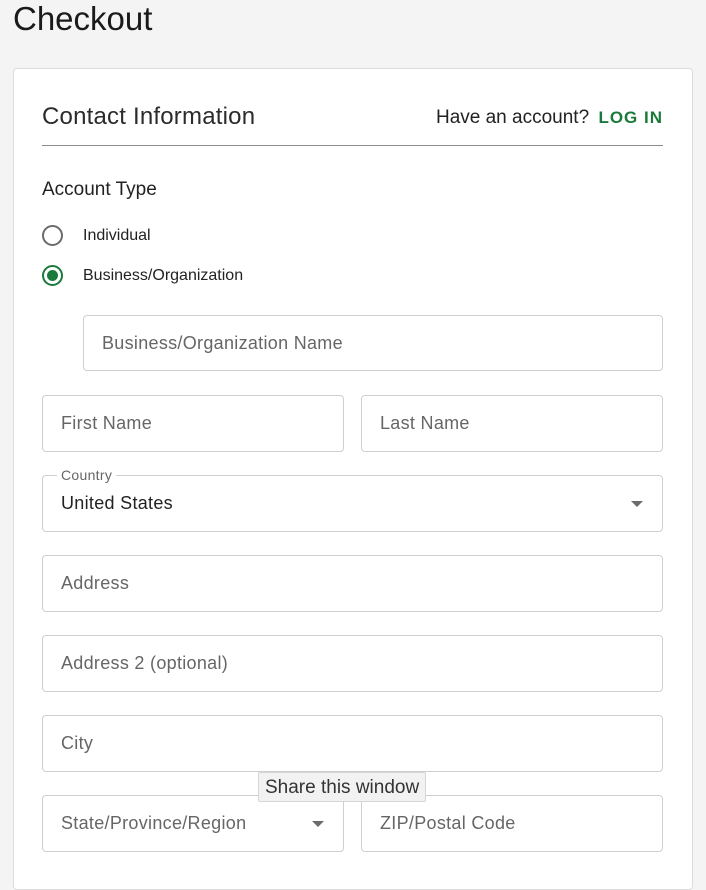  I want to click on country-label: Country, so click(87, 475).